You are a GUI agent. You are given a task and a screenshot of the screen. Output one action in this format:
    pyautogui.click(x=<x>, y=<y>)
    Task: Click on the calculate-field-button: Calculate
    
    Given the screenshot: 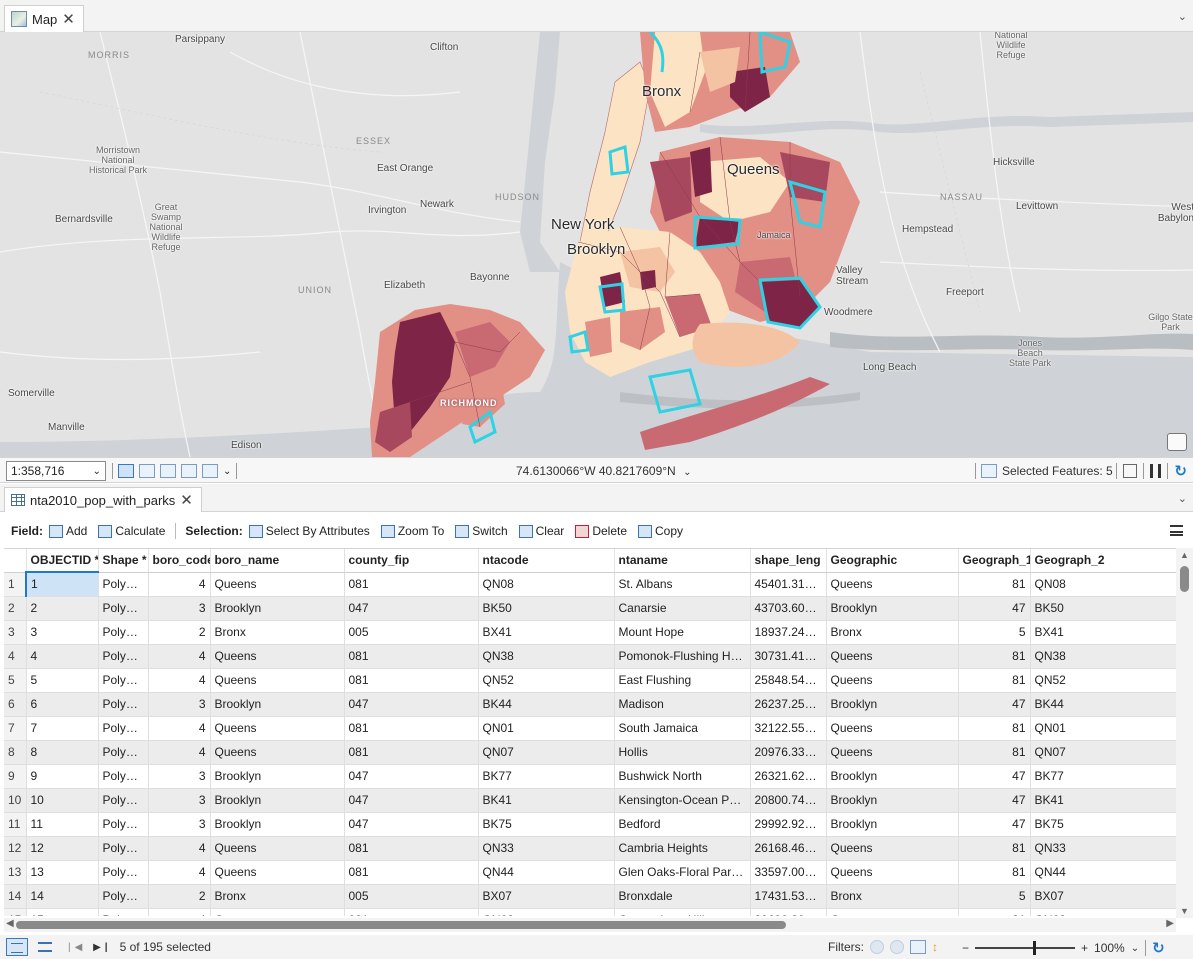 What is the action you would take?
    pyautogui.click(x=131, y=531)
    